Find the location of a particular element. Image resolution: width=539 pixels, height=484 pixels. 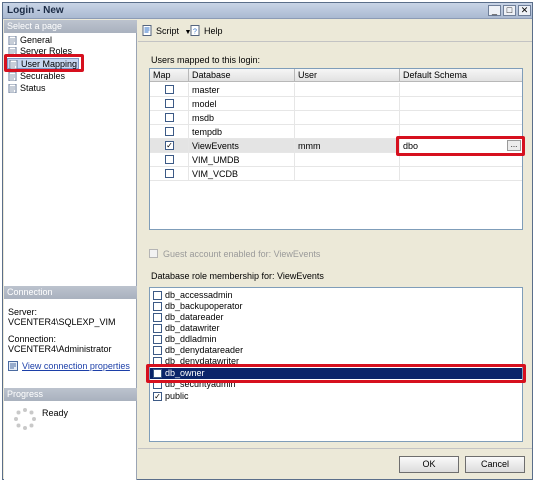

progress-spinner-icon is located at coordinates (25, 419).